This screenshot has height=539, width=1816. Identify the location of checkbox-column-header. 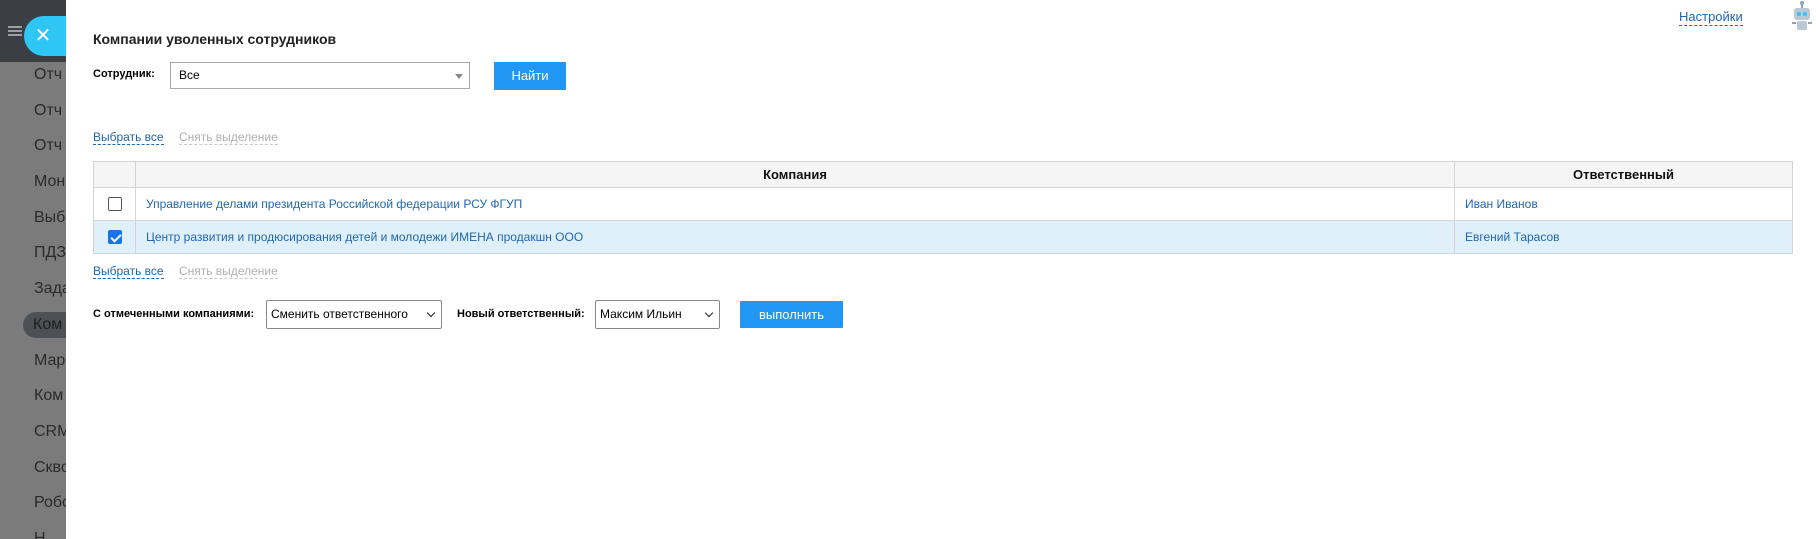
(114, 174).